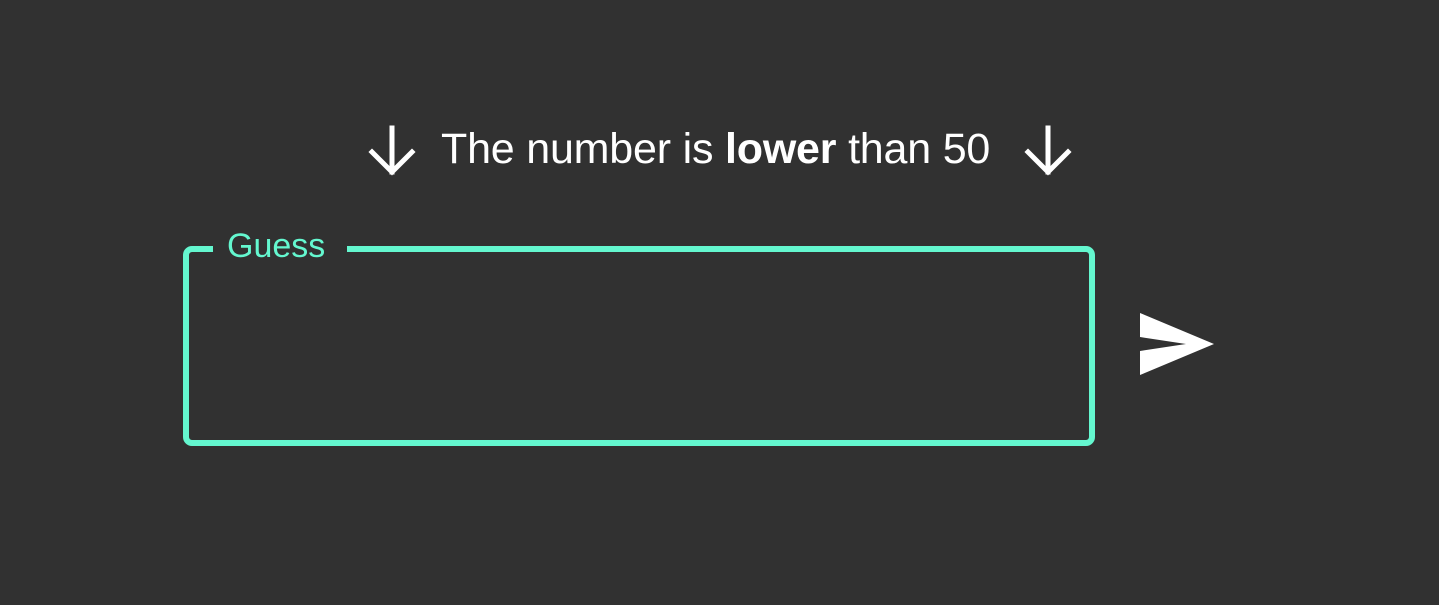 The height and width of the screenshot is (605, 1439). I want to click on guess-label: Guess, so click(280, 246).